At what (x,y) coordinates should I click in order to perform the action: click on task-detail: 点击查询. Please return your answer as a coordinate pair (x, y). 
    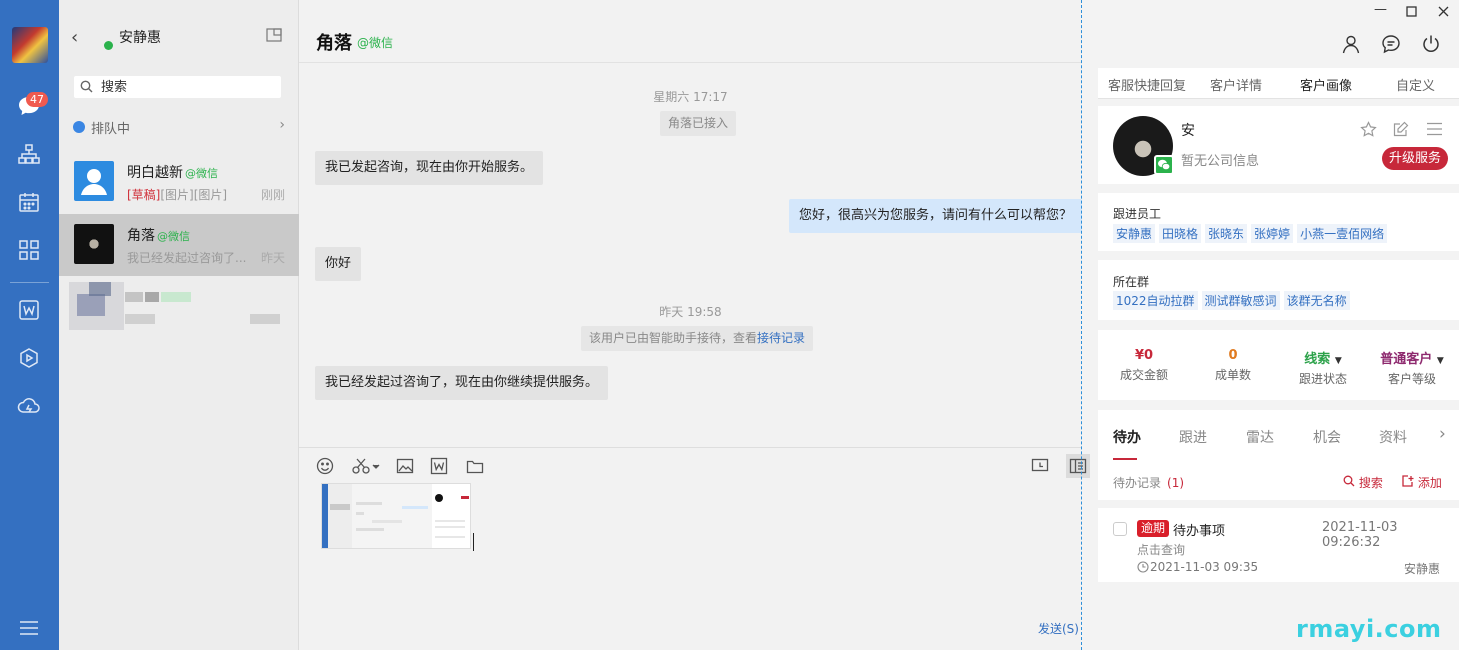
    Looking at the image, I should click on (1161, 549).